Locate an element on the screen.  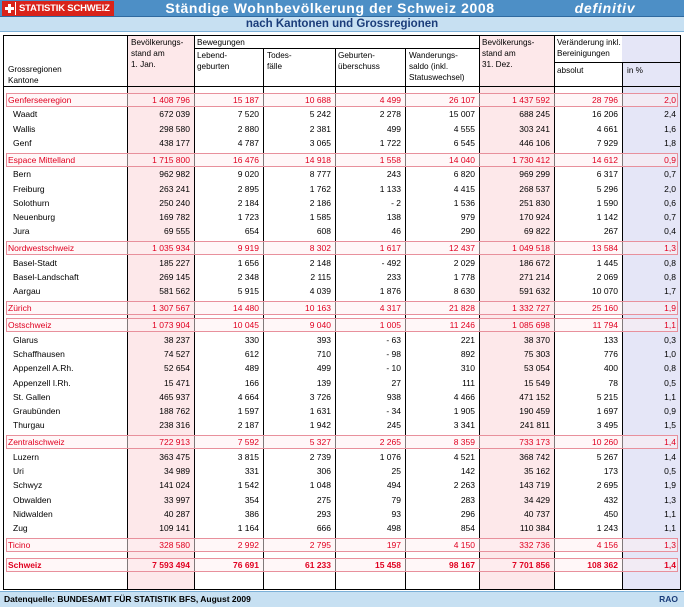
cell-migration: 4 521 is located at coordinates (464, 456).